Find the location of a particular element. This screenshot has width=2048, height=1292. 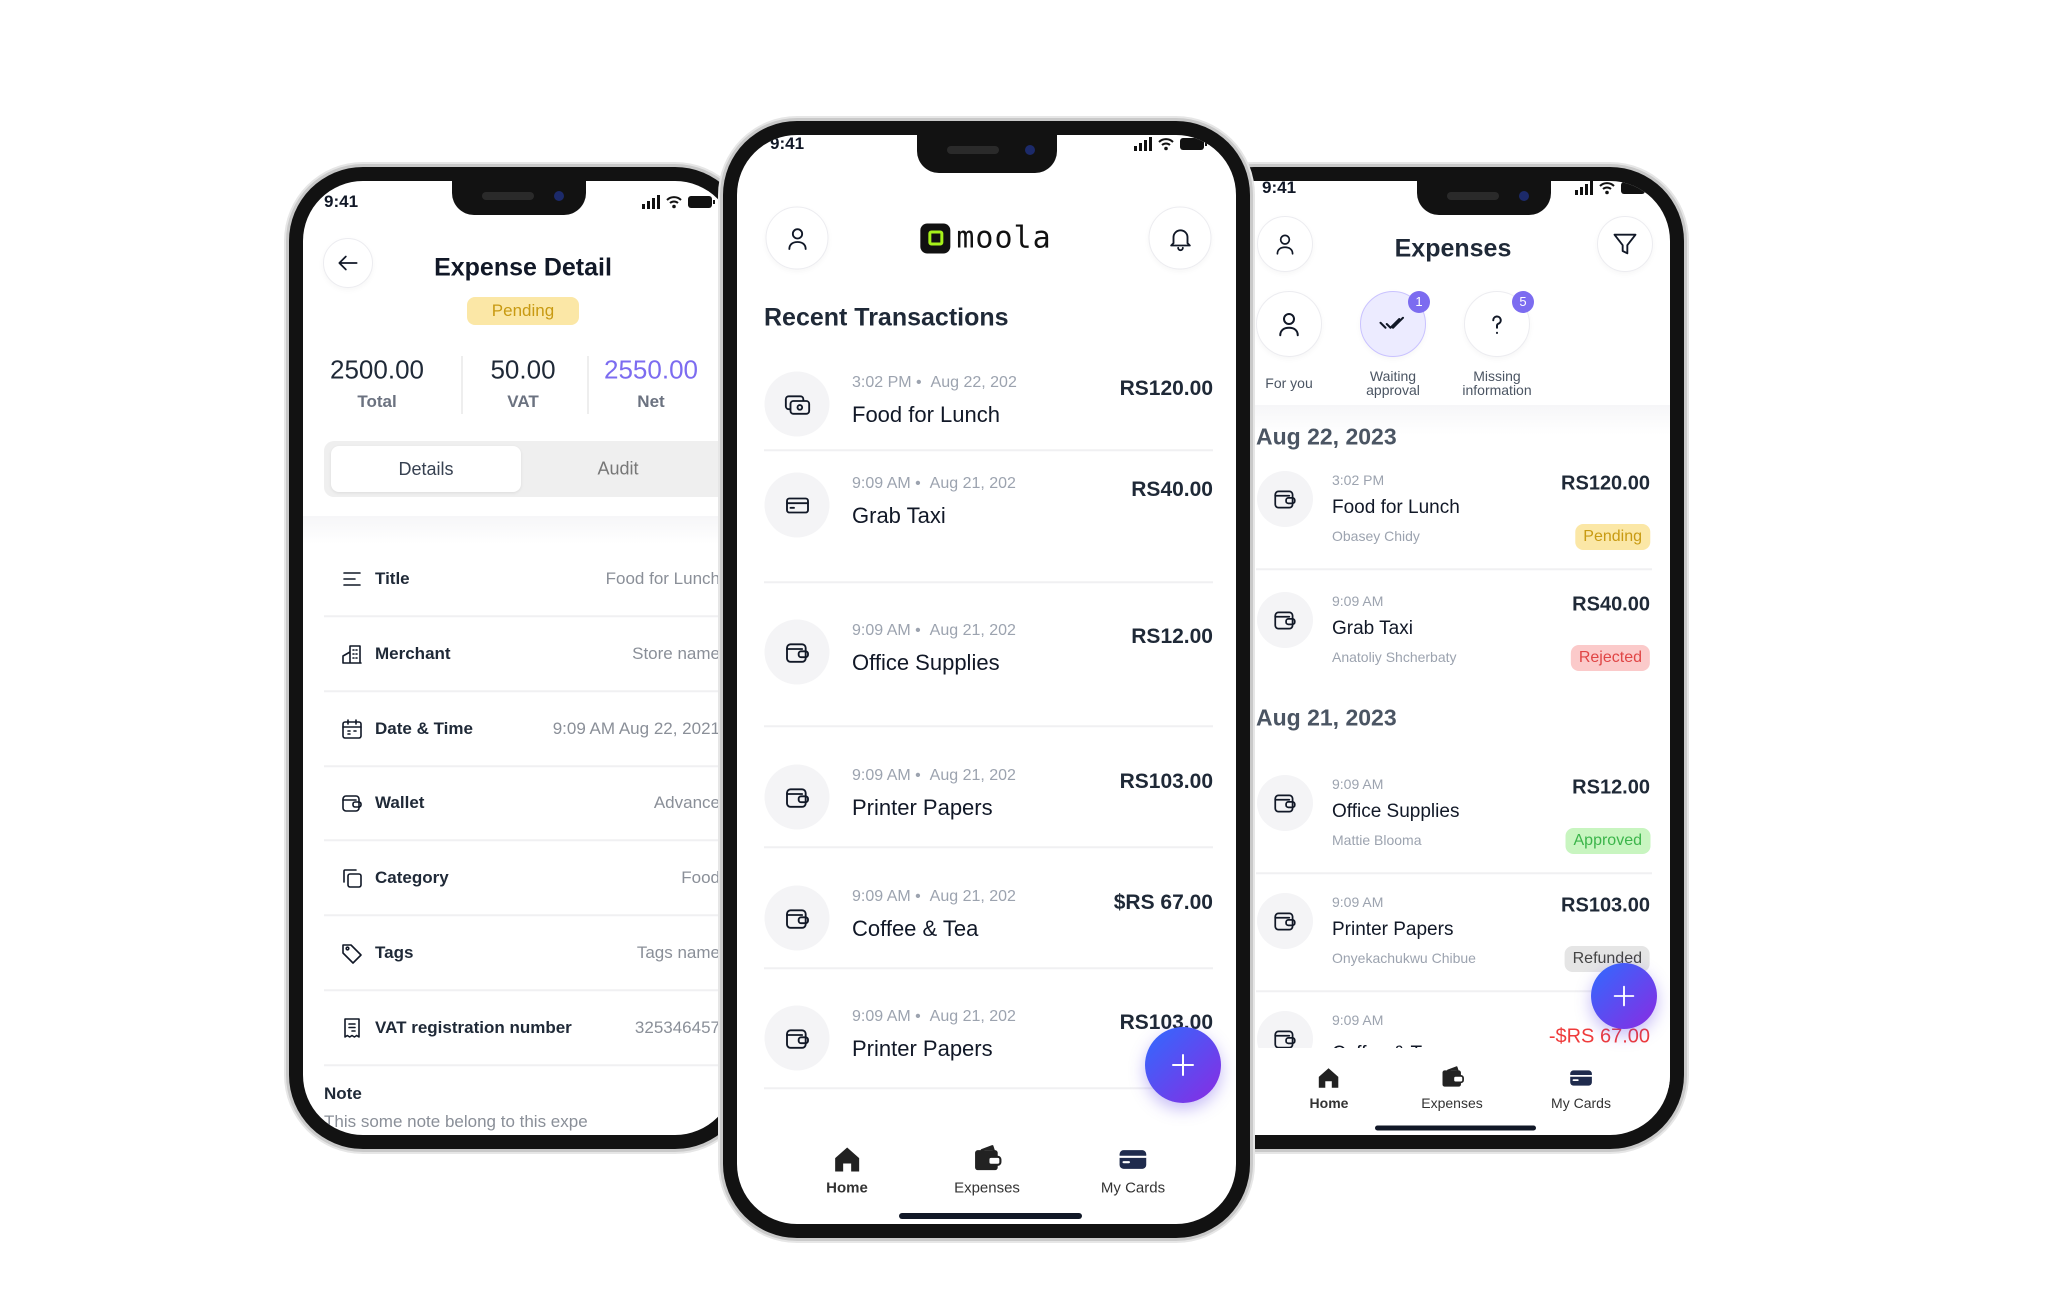

field-label: Wallet is located at coordinates (400, 802).